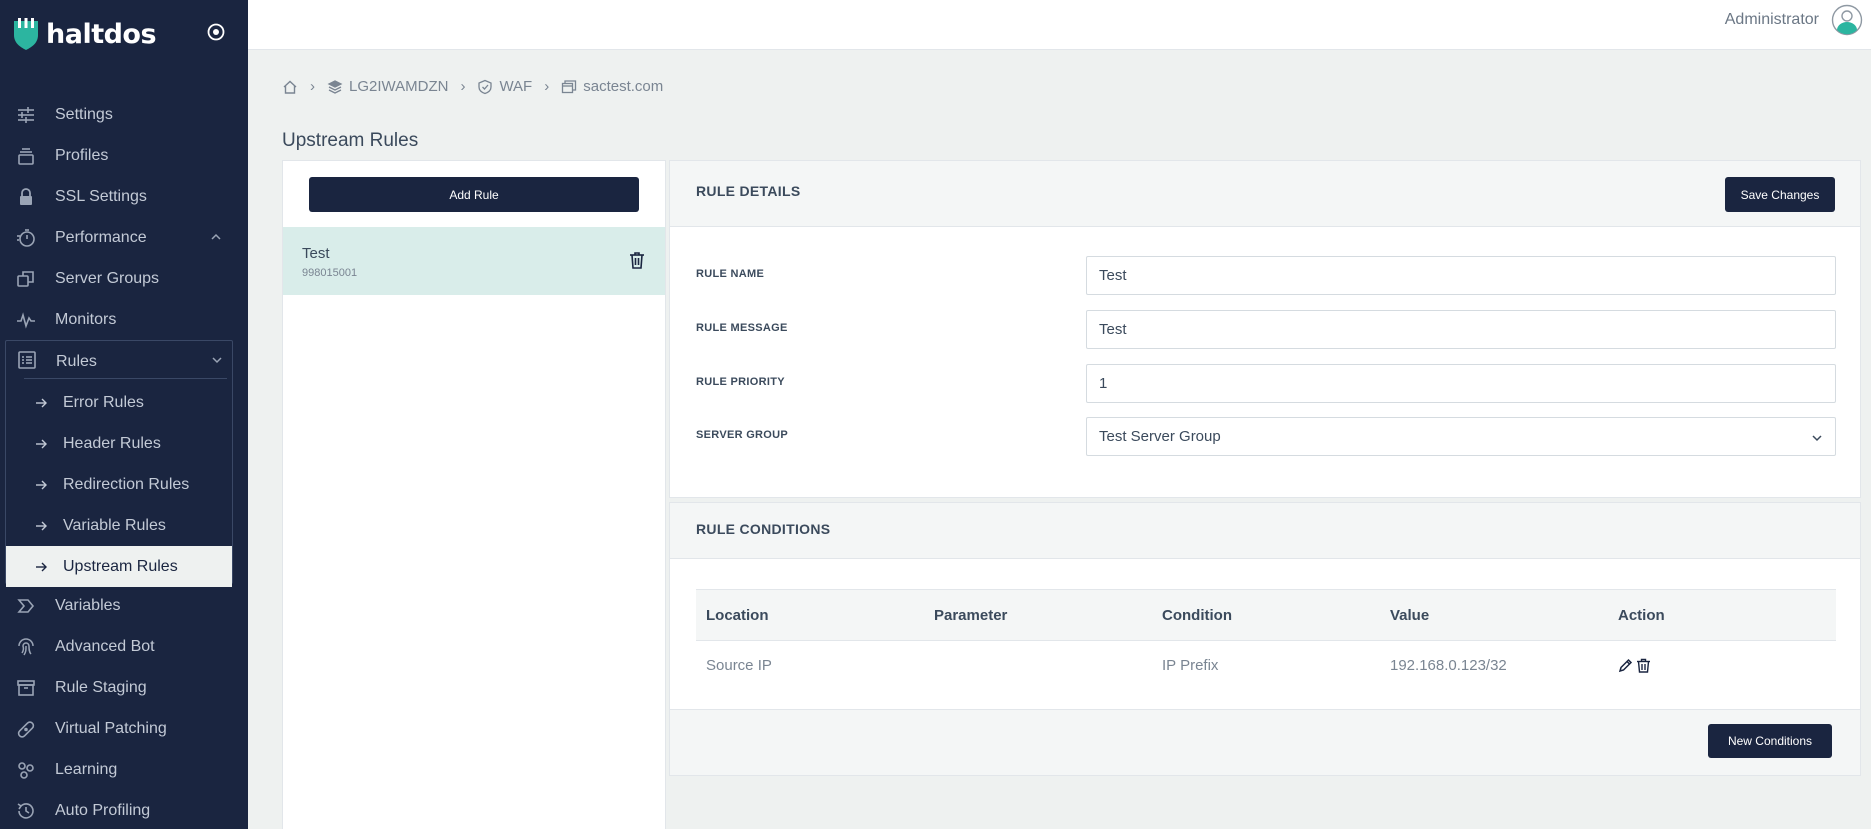 The height and width of the screenshot is (829, 1871). What do you see at coordinates (86, 319) in the screenshot?
I see `sidebar-item-label: Monitors` at bounding box center [86, 319].